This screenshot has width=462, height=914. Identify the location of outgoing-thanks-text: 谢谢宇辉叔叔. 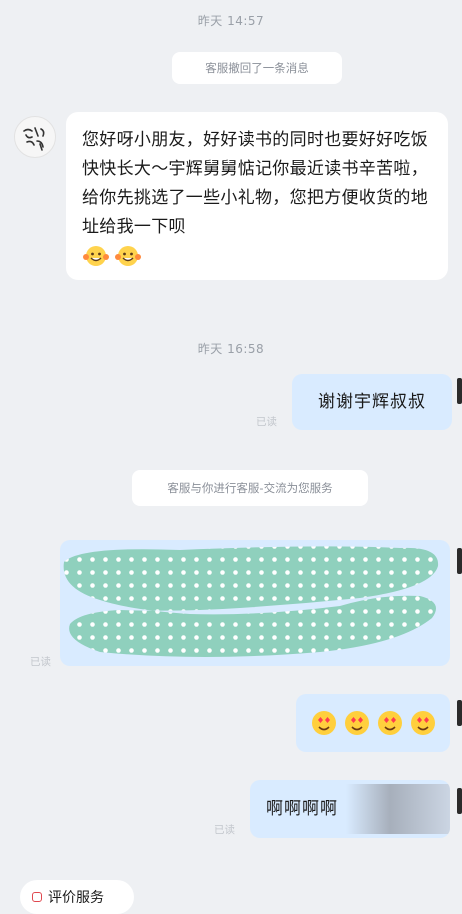
(372, 402).